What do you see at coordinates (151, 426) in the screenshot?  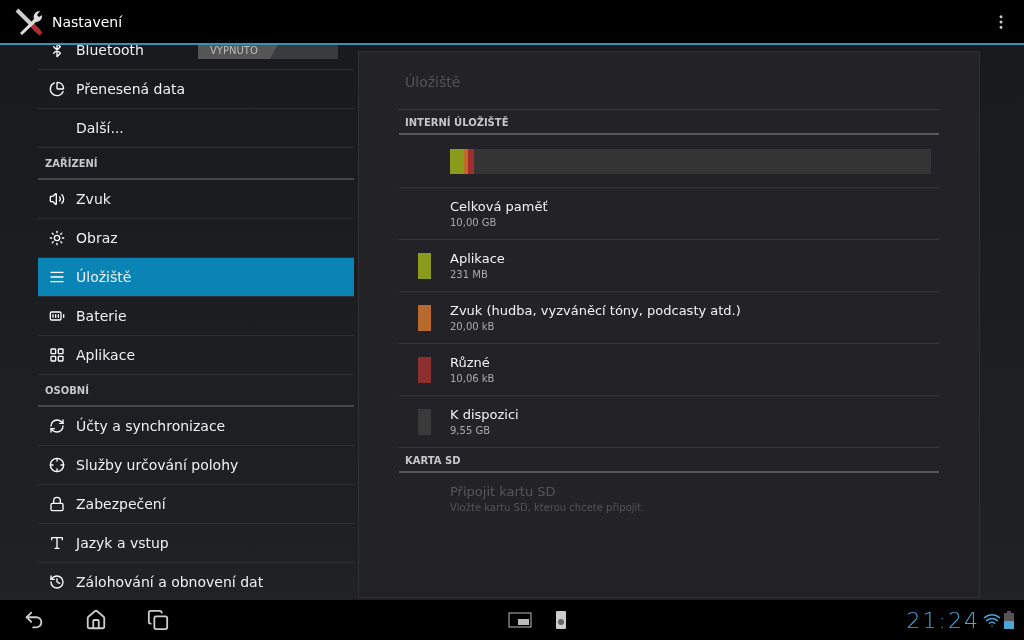 I see `item-label: Účty a synchronizace` at bounding box center [151, 426].